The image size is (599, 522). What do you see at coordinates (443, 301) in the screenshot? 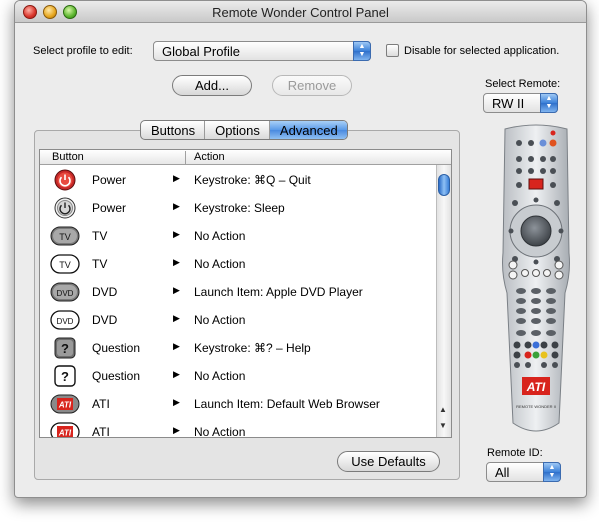
I see `table-scrollbar: ▲ ▼` at bounding box center [443, 301].